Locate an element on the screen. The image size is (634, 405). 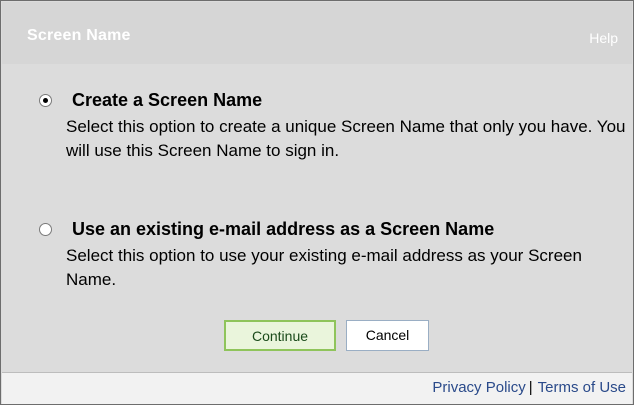
create-screen-name-radio is located at coordinates (45, 100).